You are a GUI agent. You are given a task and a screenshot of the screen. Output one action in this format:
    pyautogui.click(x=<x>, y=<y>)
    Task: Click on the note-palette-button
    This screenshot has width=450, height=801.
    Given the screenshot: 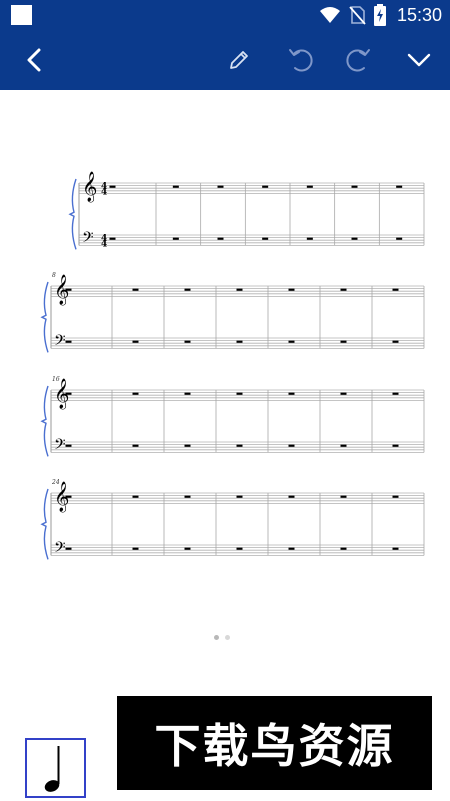 What is the action you would take?
    pyautogui.click(x=55, y=768)
    